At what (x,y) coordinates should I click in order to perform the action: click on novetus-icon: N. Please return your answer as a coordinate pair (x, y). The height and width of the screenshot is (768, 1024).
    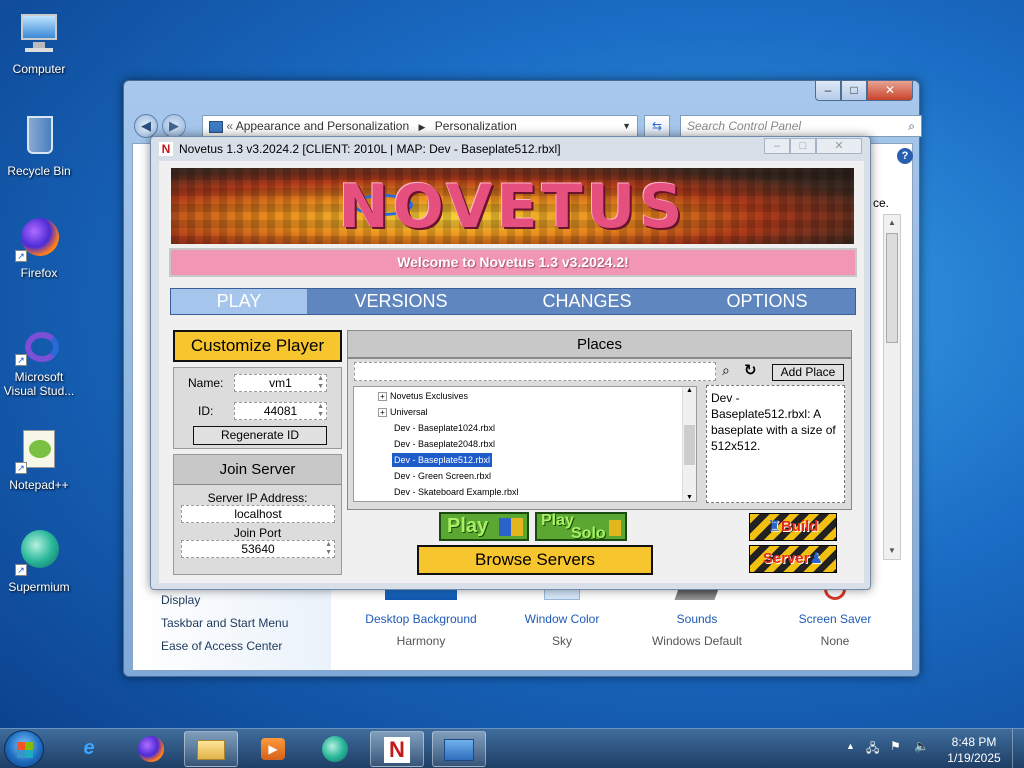
    Looking at the image, I should click on (397, 750).